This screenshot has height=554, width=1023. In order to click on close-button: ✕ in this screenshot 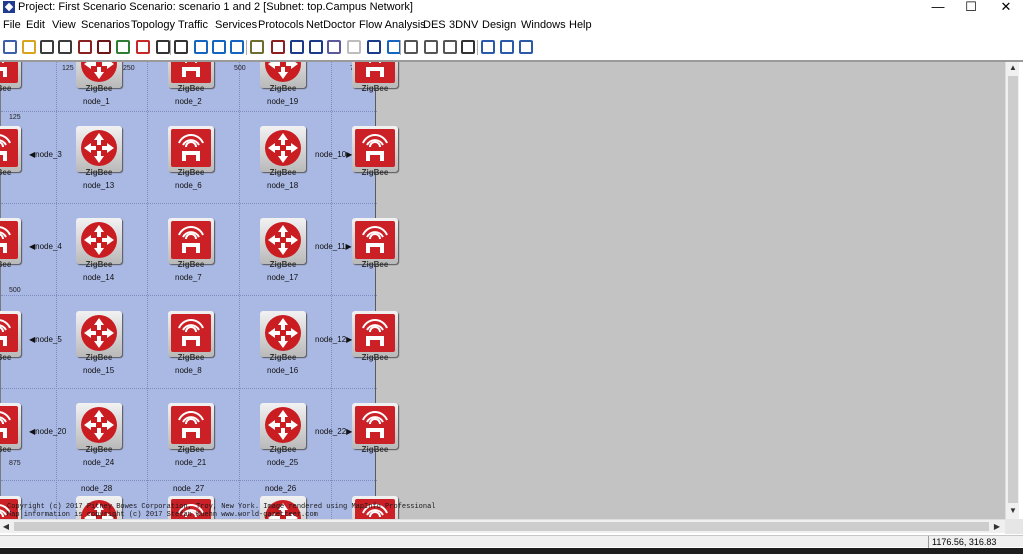, I will do `click(1006, 7)`.